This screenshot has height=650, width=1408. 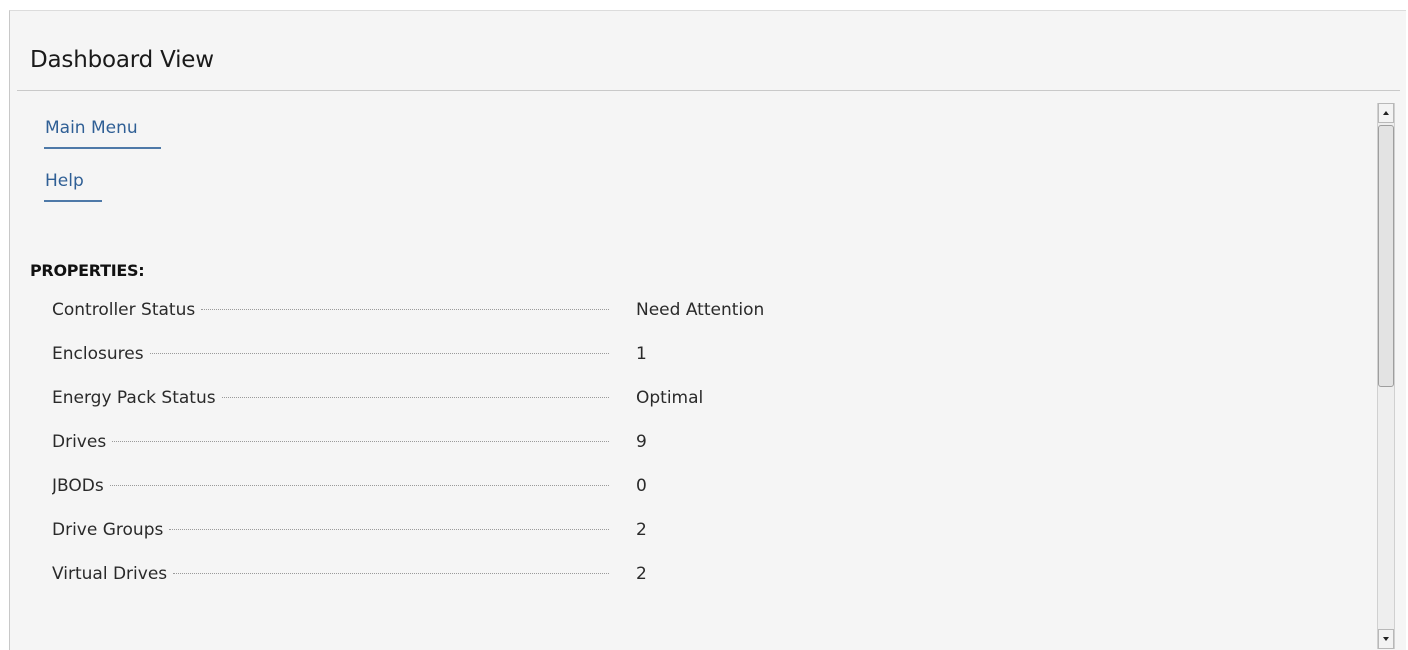 What do you see at coordinates (98, 354) in the screenshot?
I see `property-label: Enclosures` at bounding box center [98, 354].